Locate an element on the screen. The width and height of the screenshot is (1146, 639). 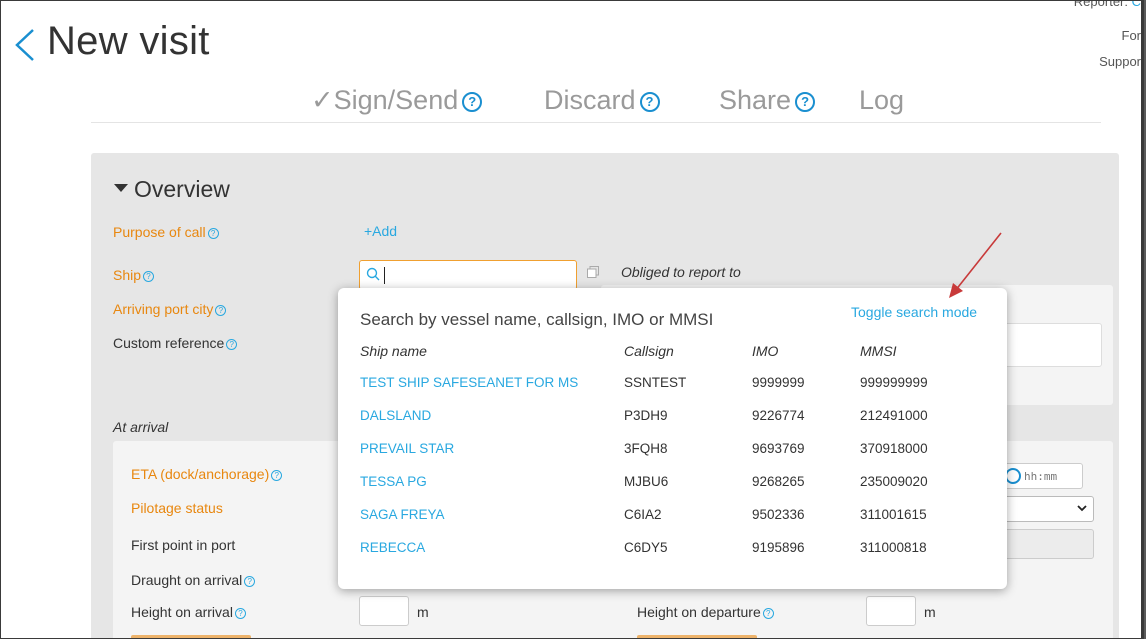
page-title: New visit is located at coordinates (128, 41).